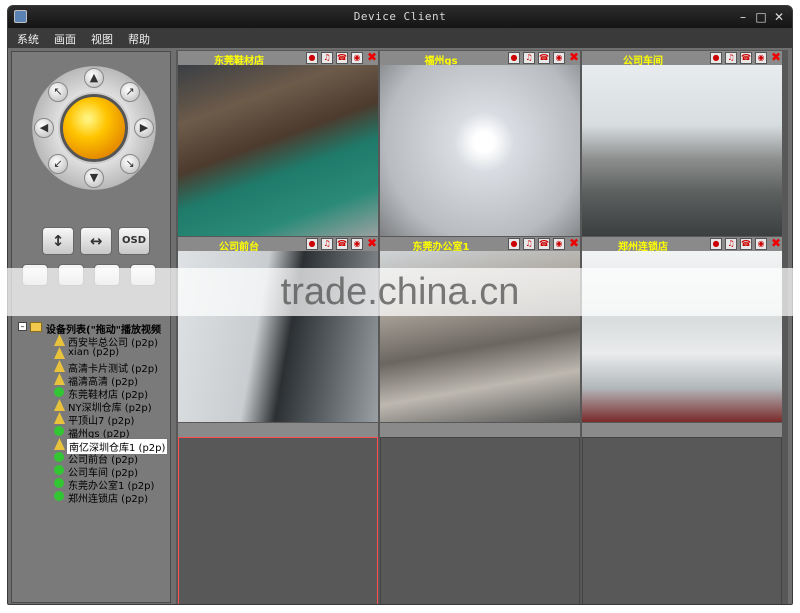 Image resolution: width=800 pixels, height=613 pixels. What do you see at coordinates (100, 37) in the screenshot?
I see `menu-view: 视图` at bounding box center [100, 37].